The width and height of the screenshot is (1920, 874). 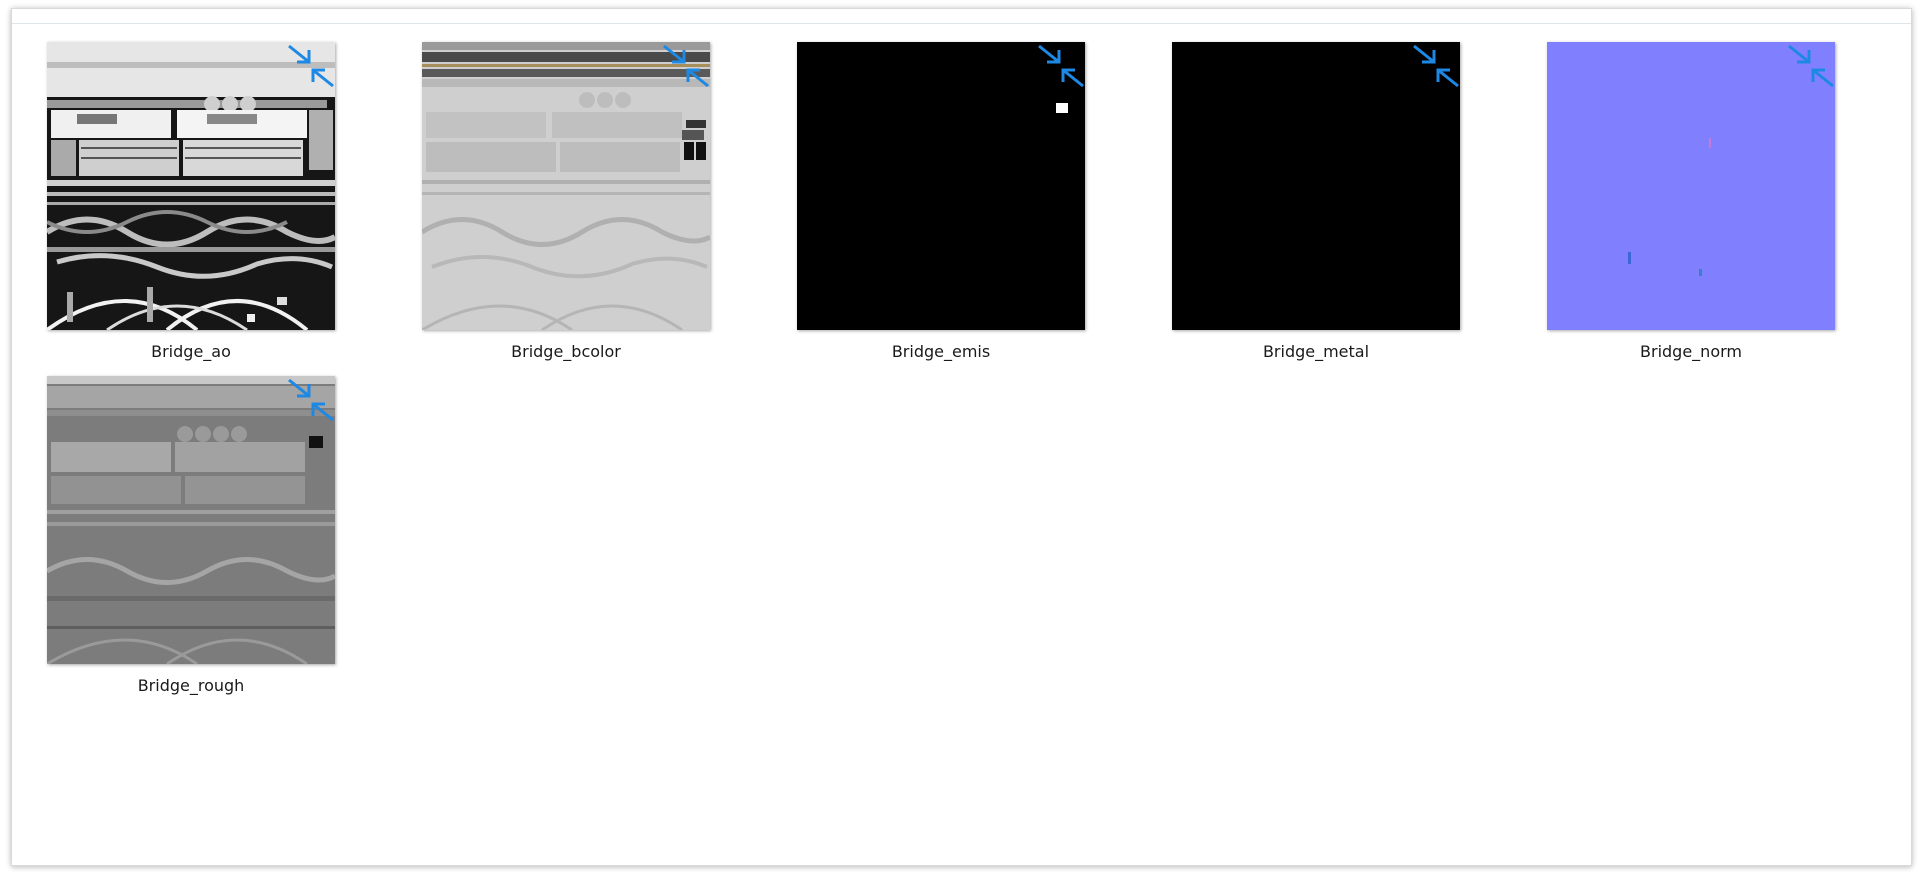 I want to click on file-label: Bridge_metal, so click(x=1316, y=352).